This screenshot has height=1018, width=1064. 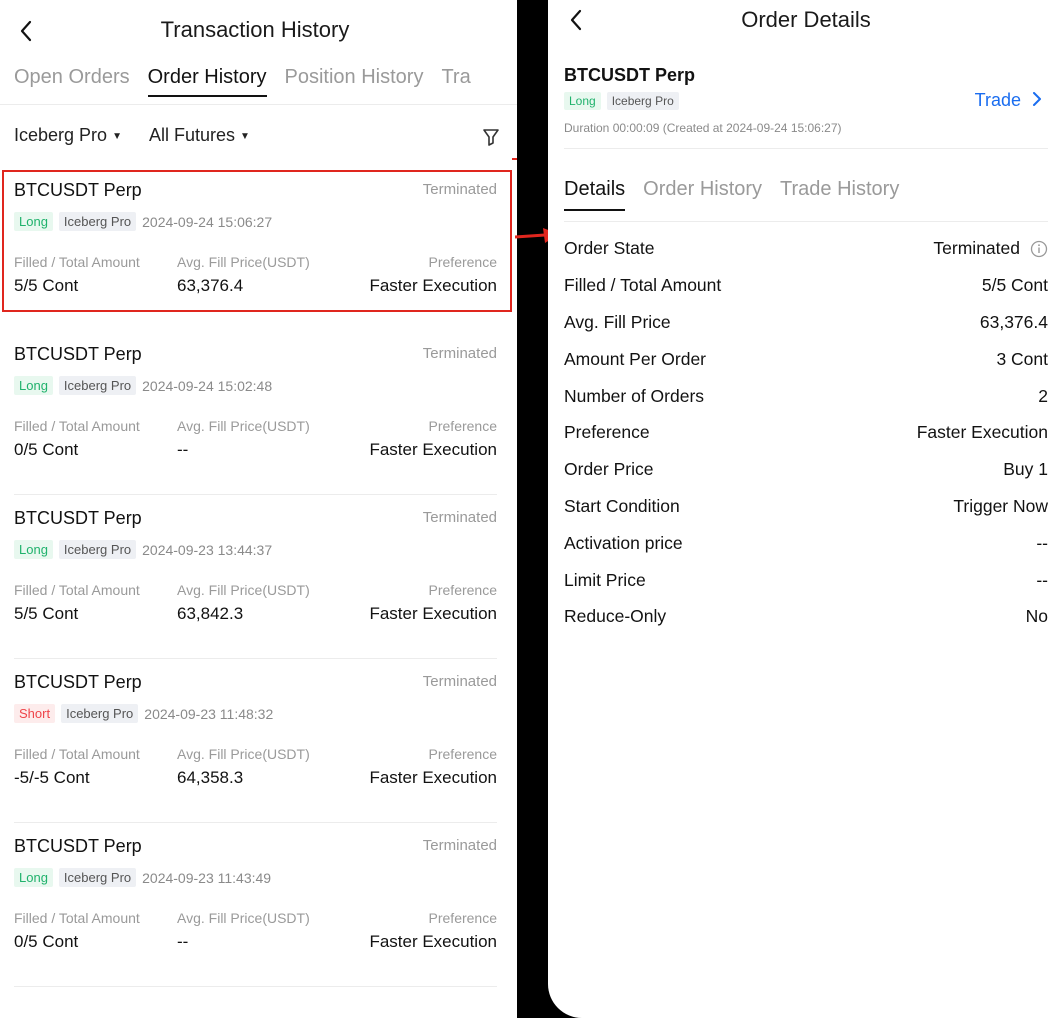 What do you see at coordinates (990, 248) in the screenshot?
I see `detail-value: Terminated` at bounding box center [990, 248].